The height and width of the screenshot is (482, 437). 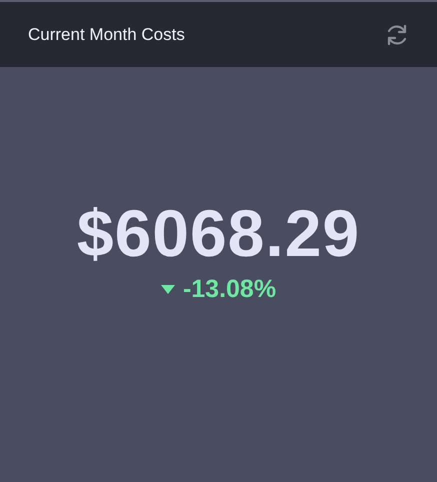 What do you see at coordinates (218, 233) in the screenshot?
I see `cost-value: $6068.29` at bounding box center [218, 233].